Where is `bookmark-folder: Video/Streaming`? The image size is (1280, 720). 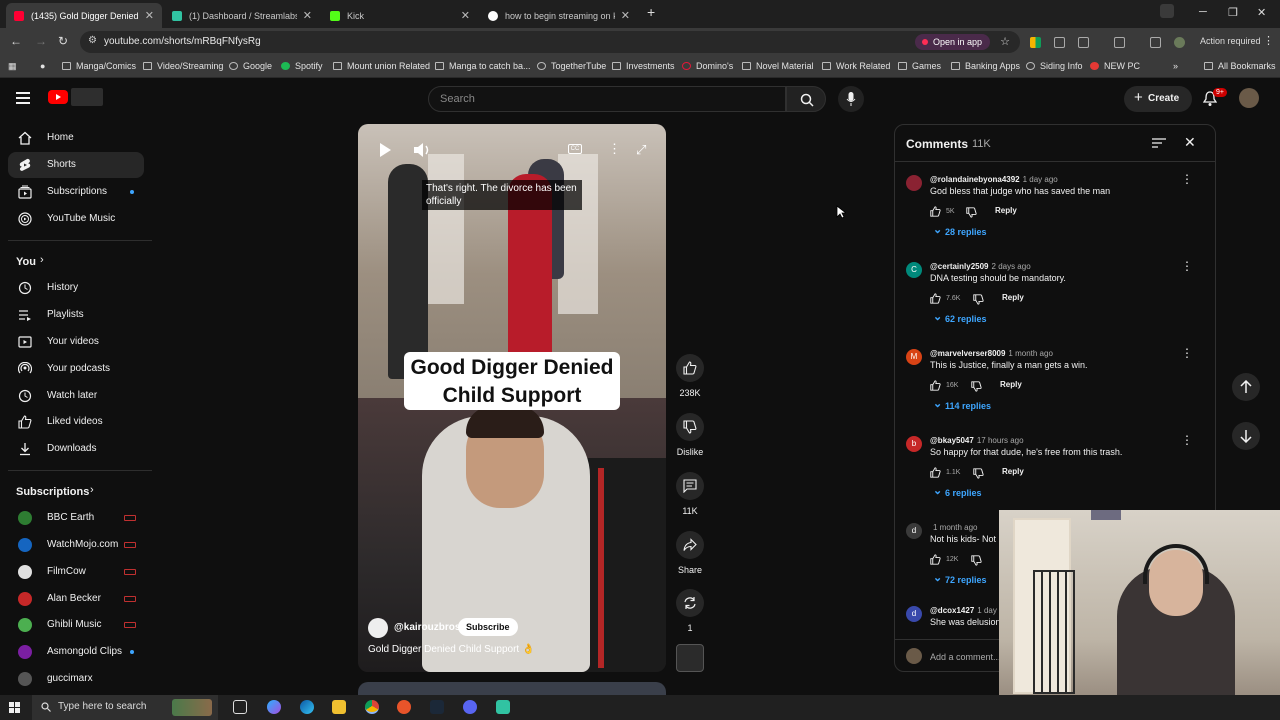 bookmark-folder: Video/Streaming is located at coordinates (183, 66).